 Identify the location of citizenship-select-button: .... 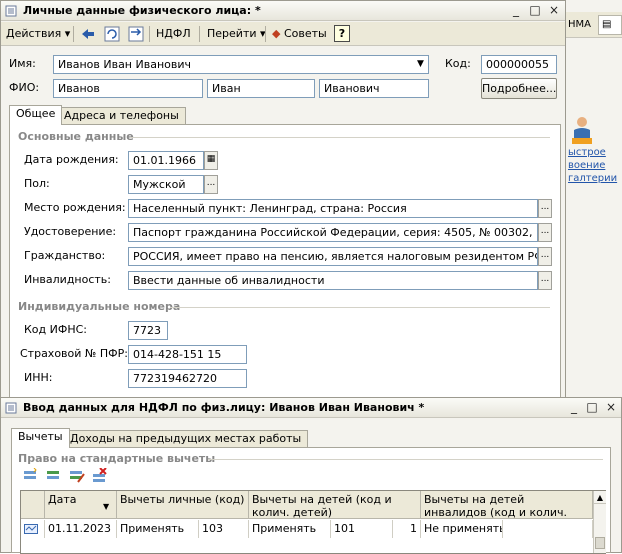
(545, 256).